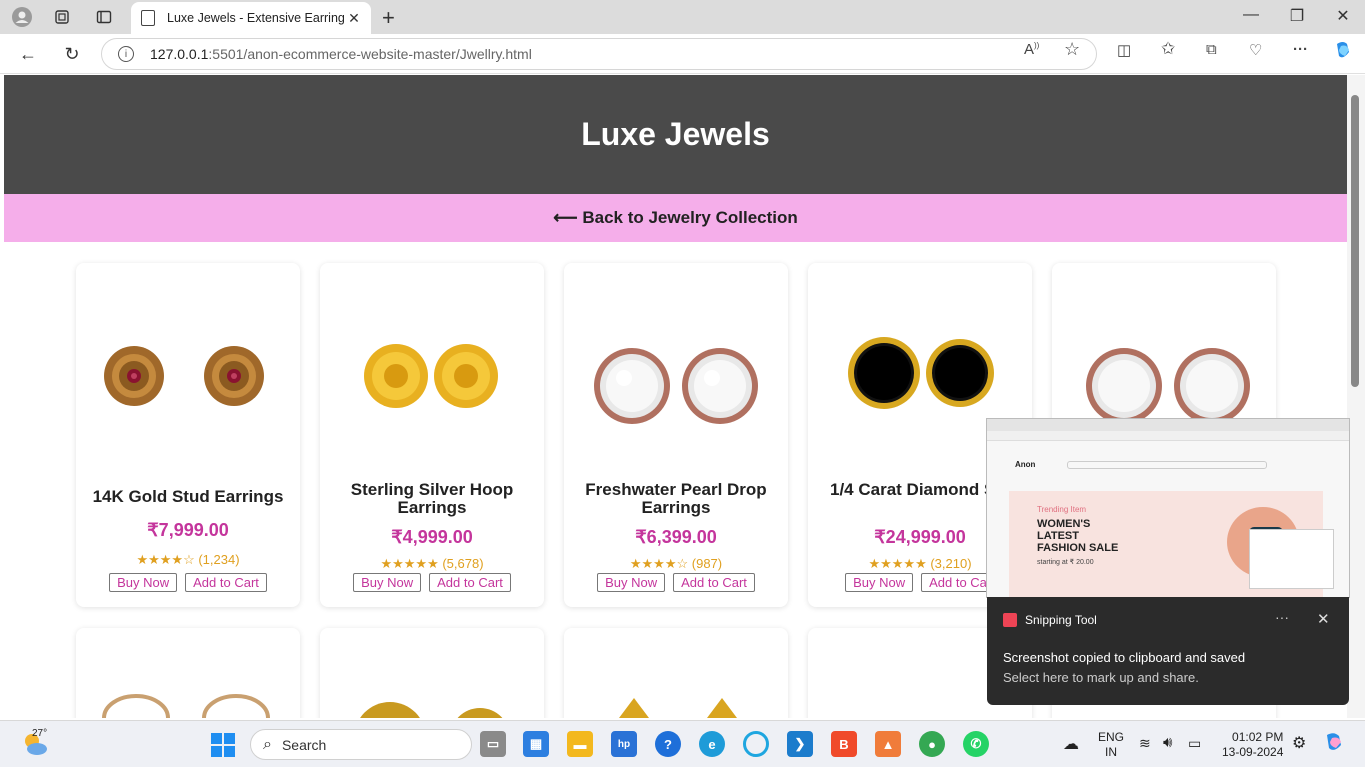 The image size is (1365, 767). I want to click on profile-icon, so click(22, 17).